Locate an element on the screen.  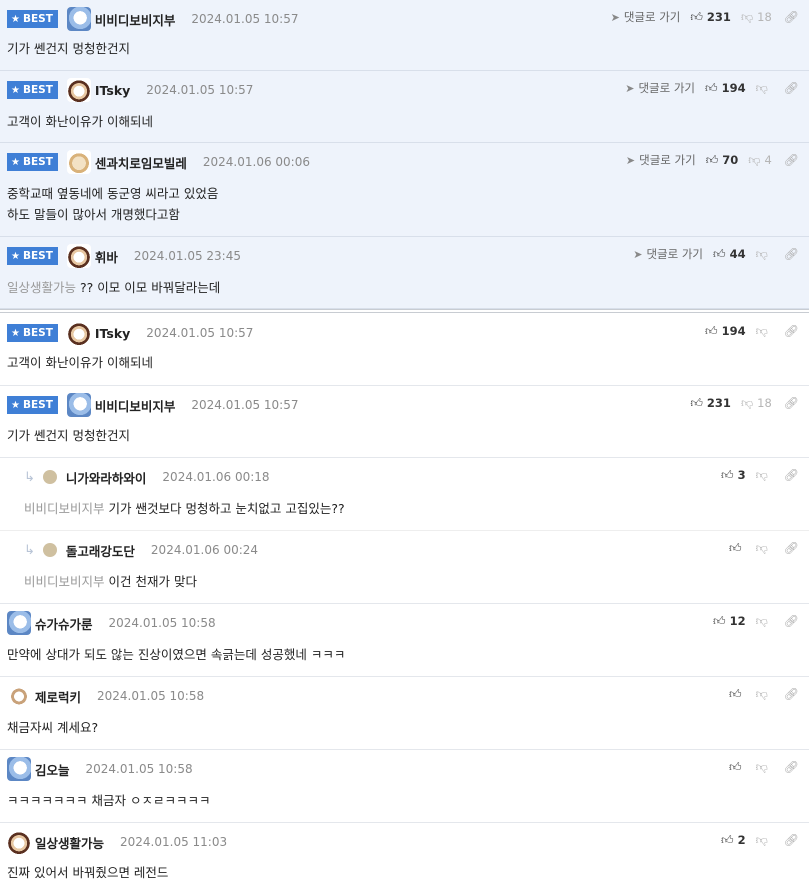
like-button: 👍︎ 12 is located at coordinates (729, 621).